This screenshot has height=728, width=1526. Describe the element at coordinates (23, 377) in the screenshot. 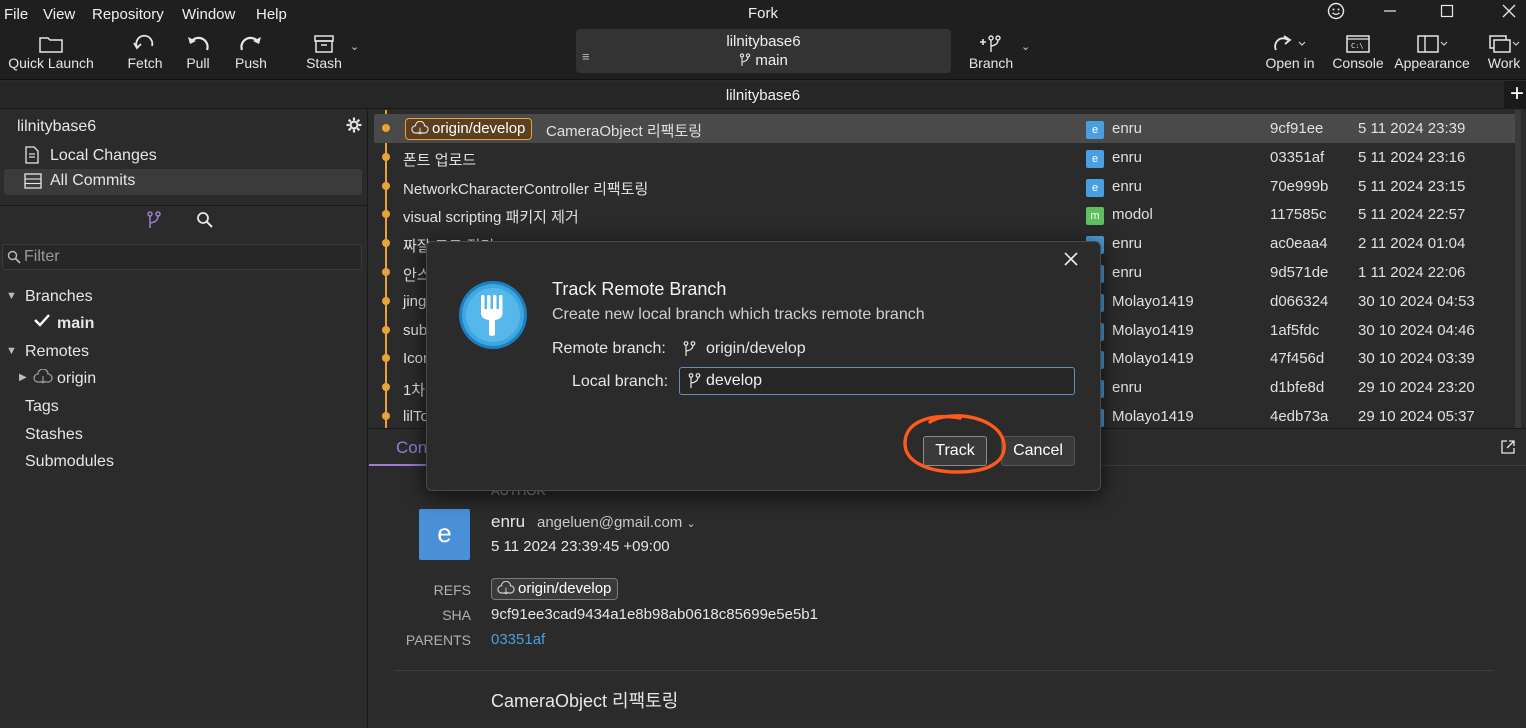

I see `origin-expand-chevron-icon: ▶` at that location.